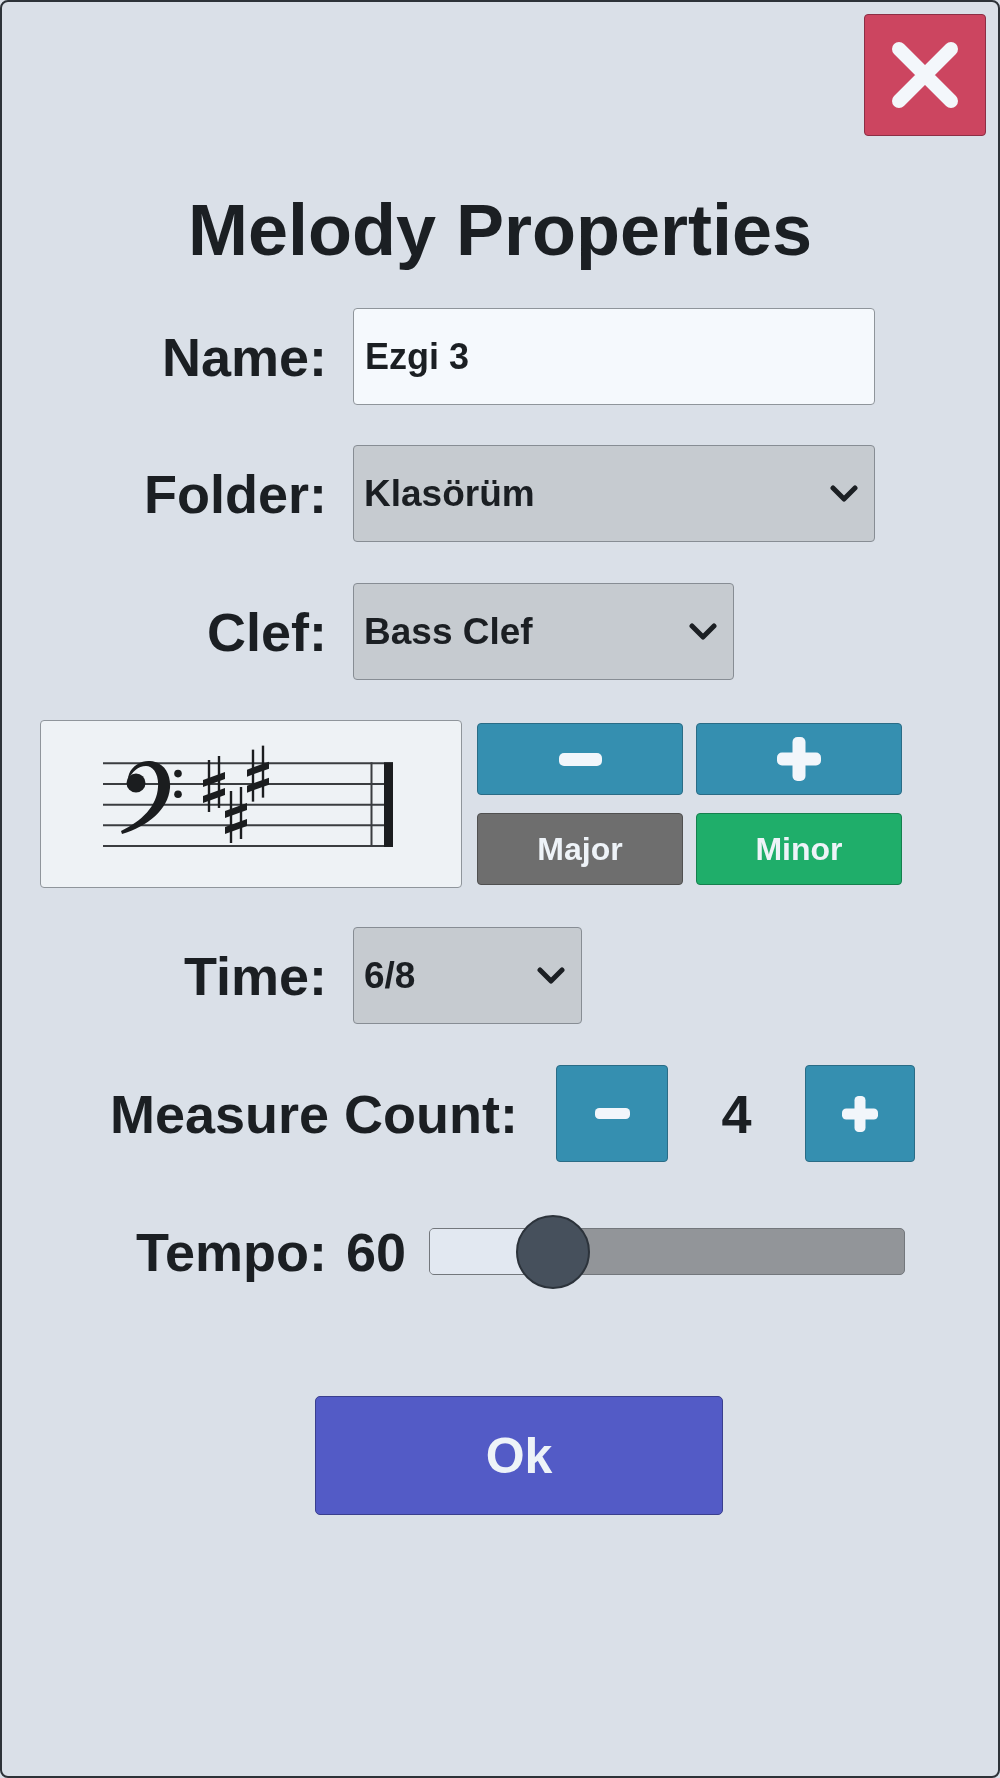 The height and width of the screenshot is (1778, 1000). What do you see at coordinates (235, 493) in the screenshot?
I see `field-label: Folder:` at bounding box center [235, 493].